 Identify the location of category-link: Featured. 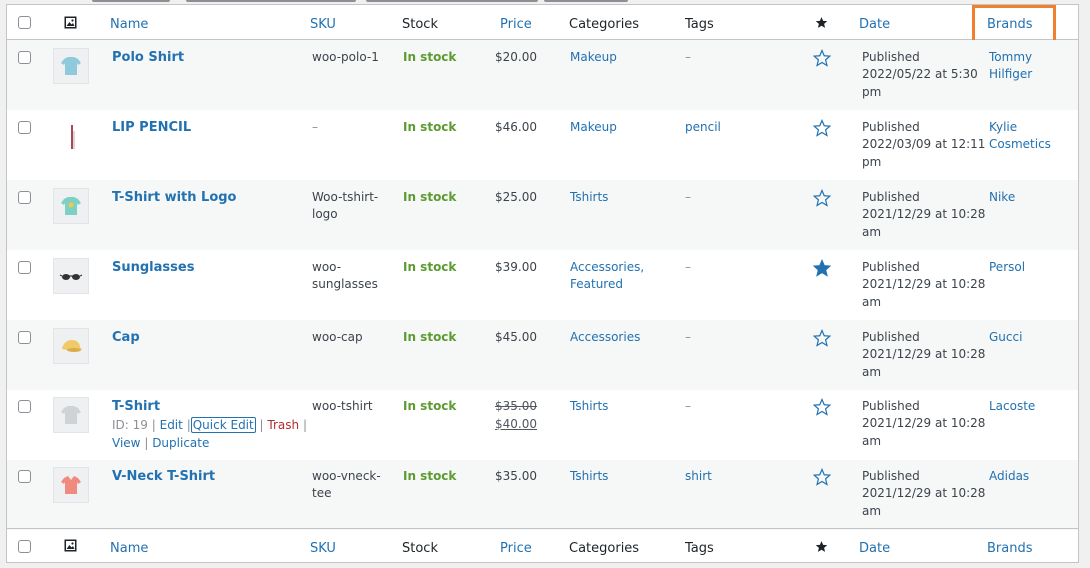
(596, 284).